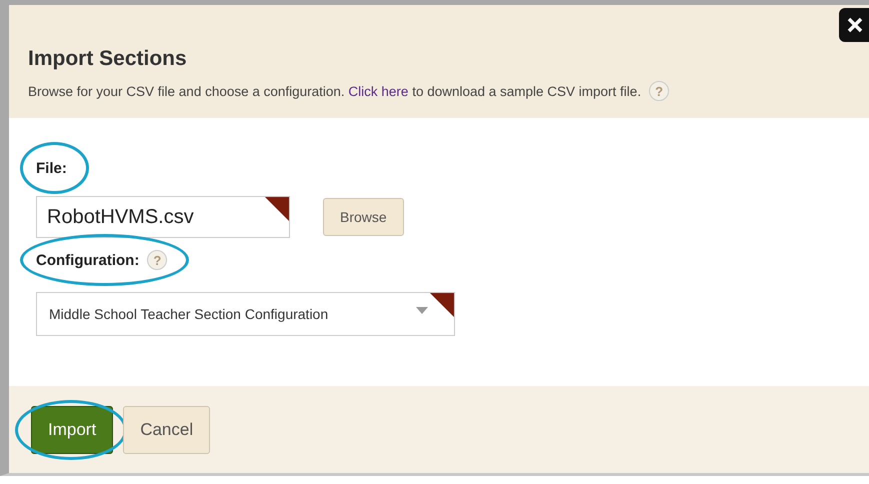 This screenshot has width=869, height=484. What do you see at coordinates (245, 314) in the screenshot?
I see `configuration-dropdown: Middle School Teacher Section Configuration` at bounding box center [245, 314].